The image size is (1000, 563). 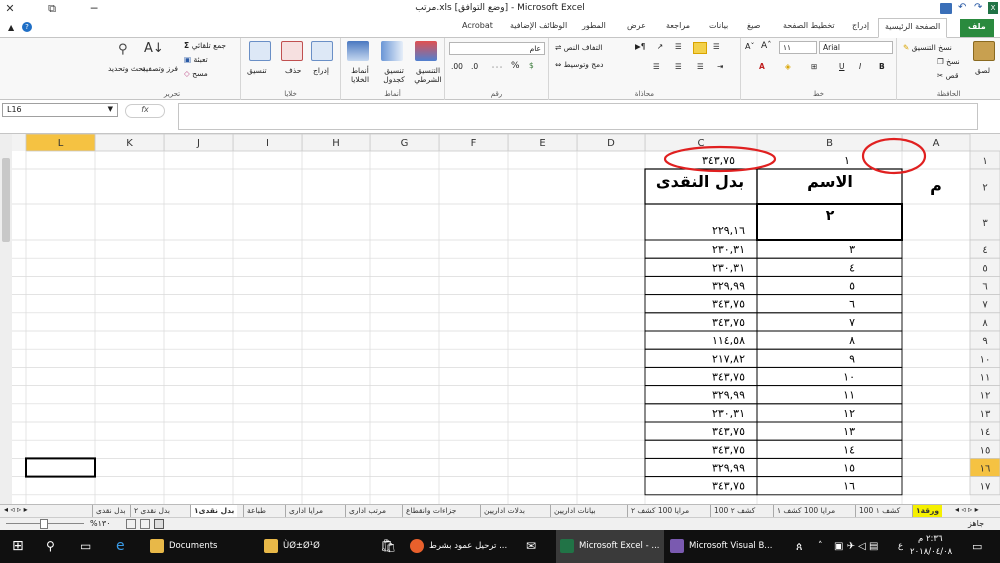 I want to click on delete-button: حذف, so click(x=293, y=70).